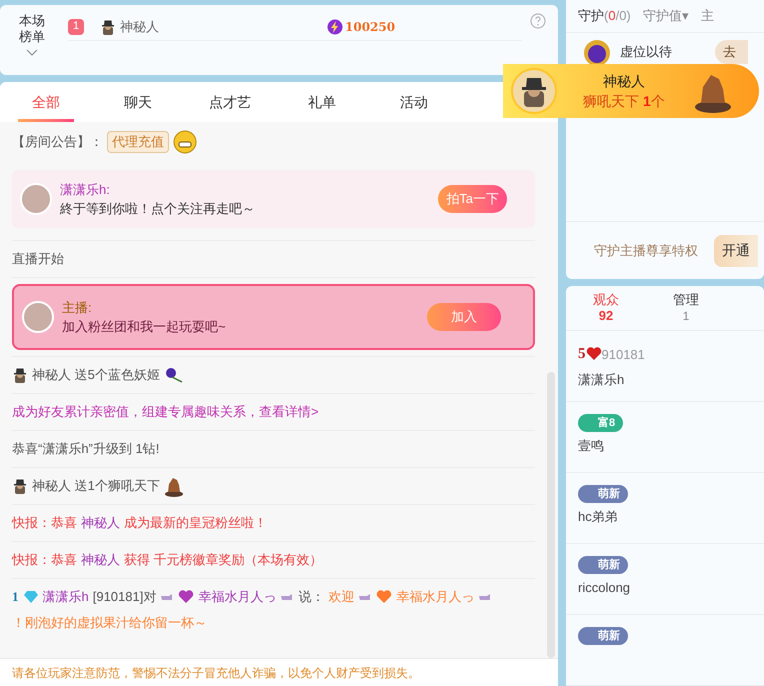 The width and height of the screenshot is (764, 686). I want to click on message-text: 获得 千元榜徽章奖励（本场有效）, so click(223, 560).